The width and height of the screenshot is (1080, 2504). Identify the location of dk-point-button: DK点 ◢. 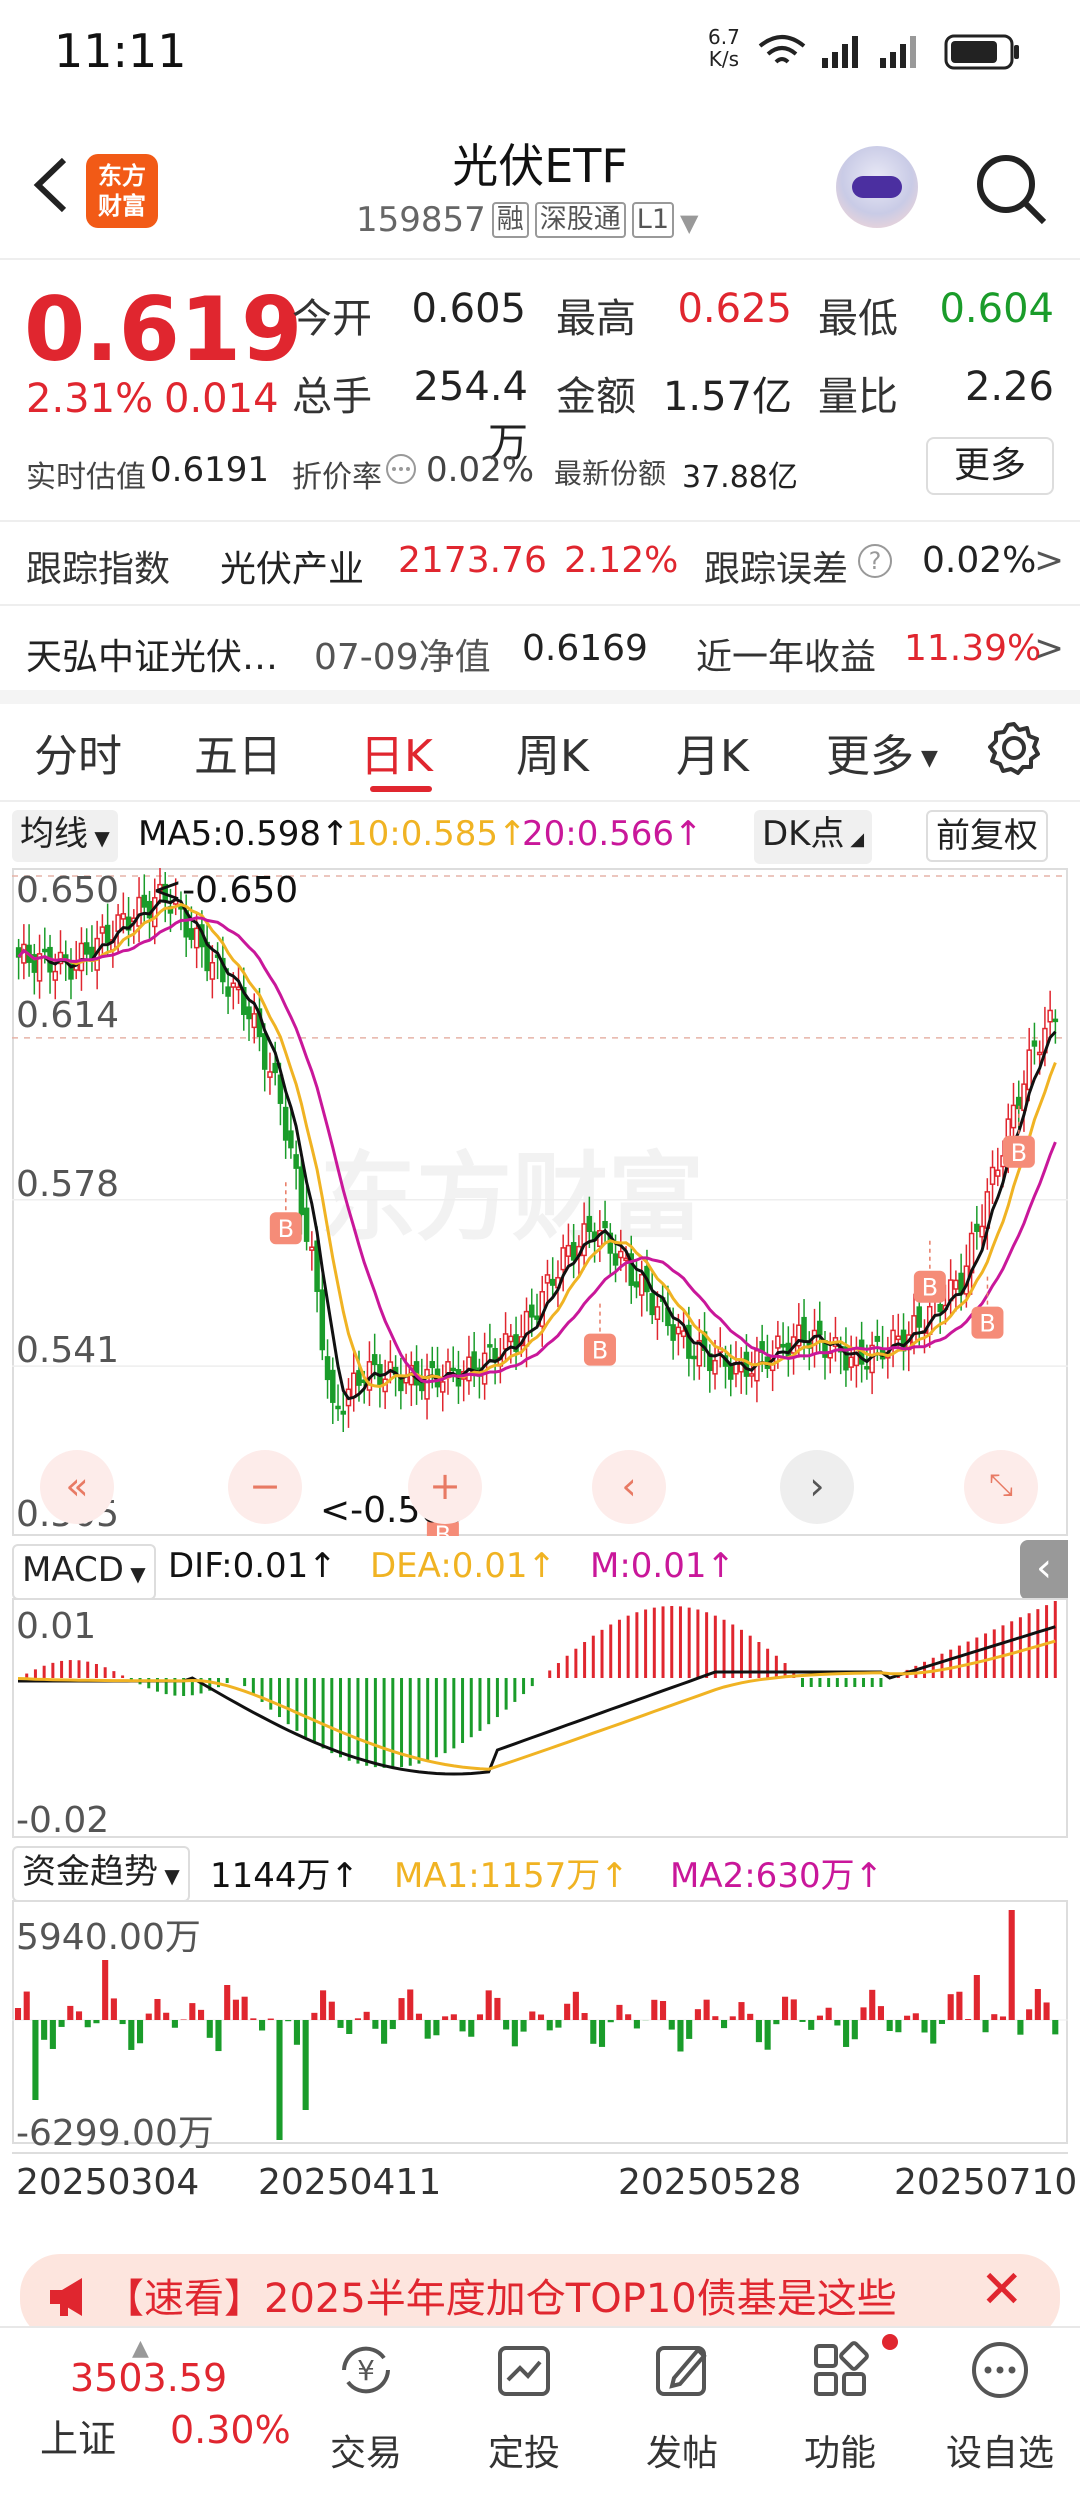
(813, 837).